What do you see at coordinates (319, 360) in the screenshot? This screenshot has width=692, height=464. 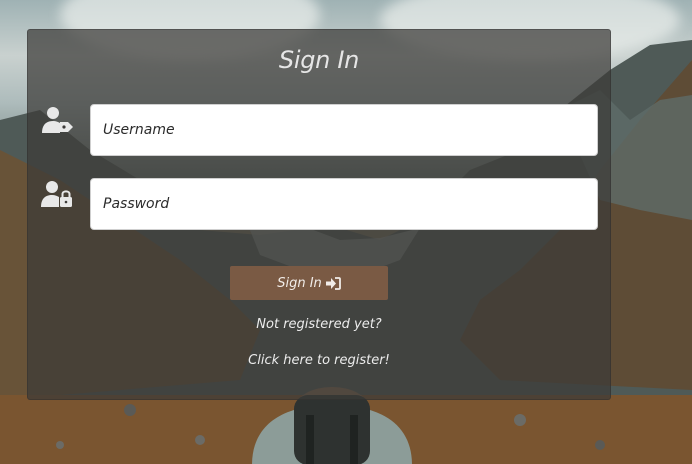 I see `register-link: Click here to register!` at bounding box center [319, 360].